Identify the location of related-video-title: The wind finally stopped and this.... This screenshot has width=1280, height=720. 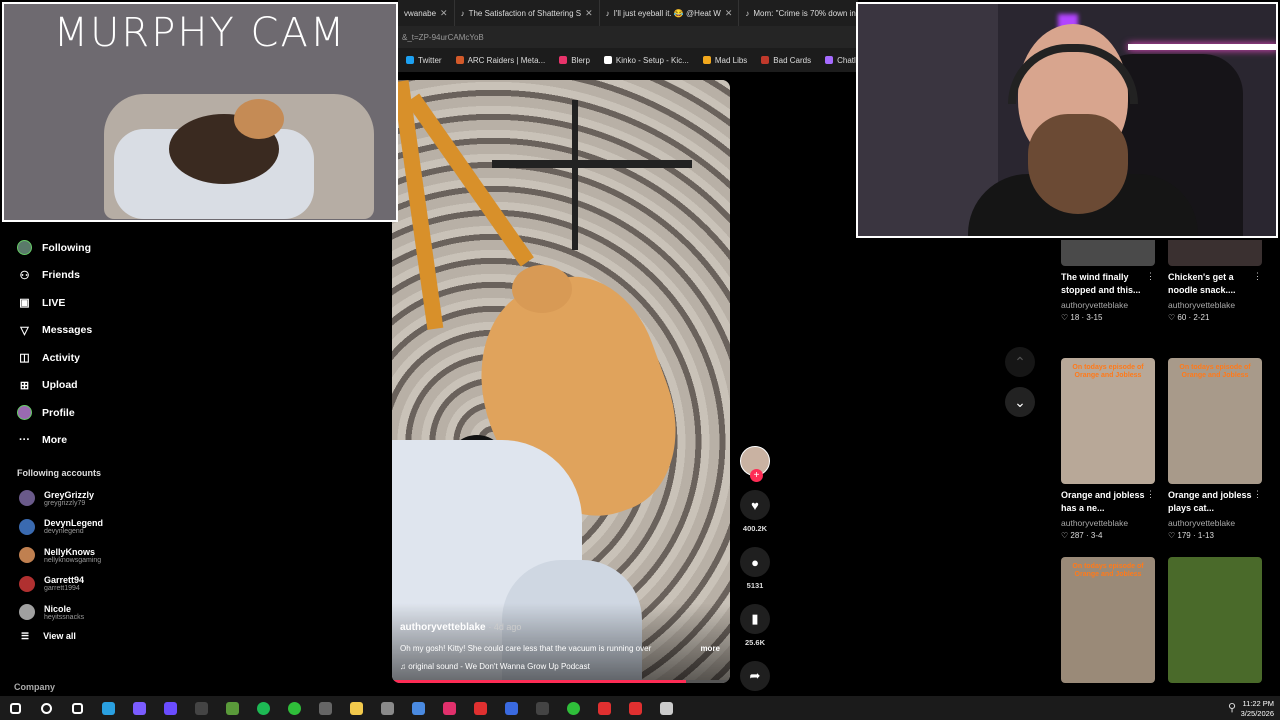
(1109, 284).